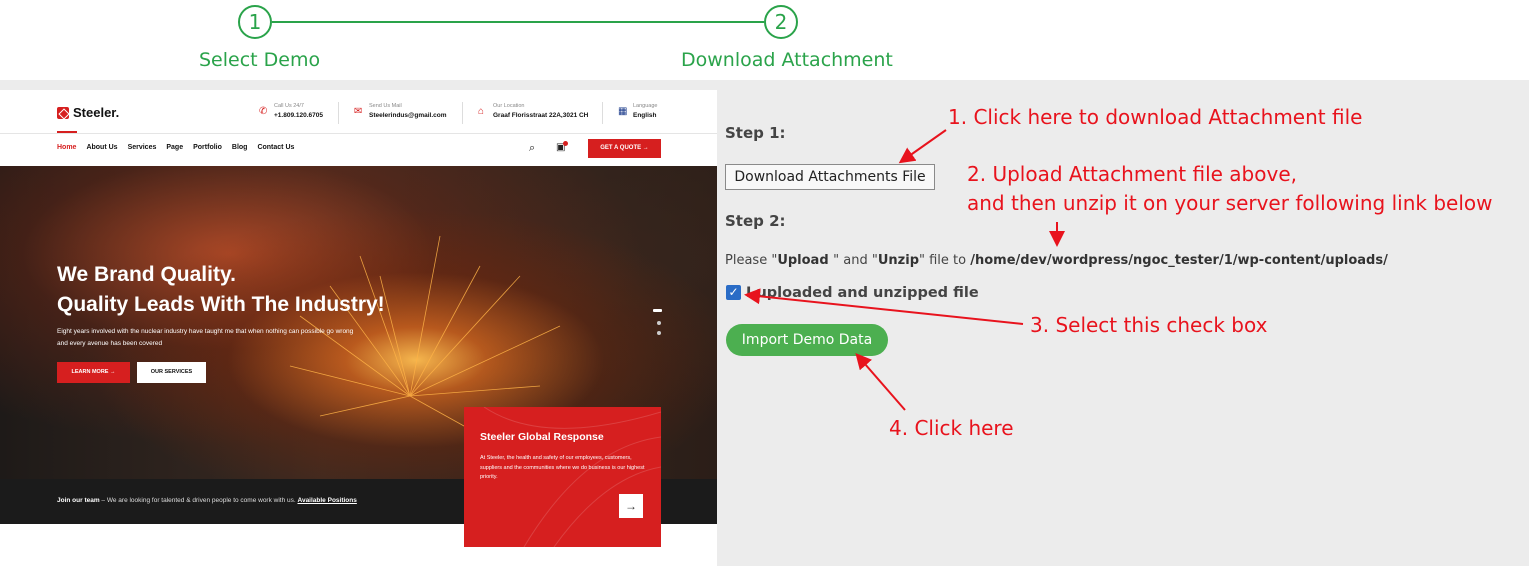 The width and height of the screenshot is (1529, 566). What do you see at coordinates (207, 147) in the screenshot?
I see `nav-portfolio: Portfolio` at bounding box center [207, 147].